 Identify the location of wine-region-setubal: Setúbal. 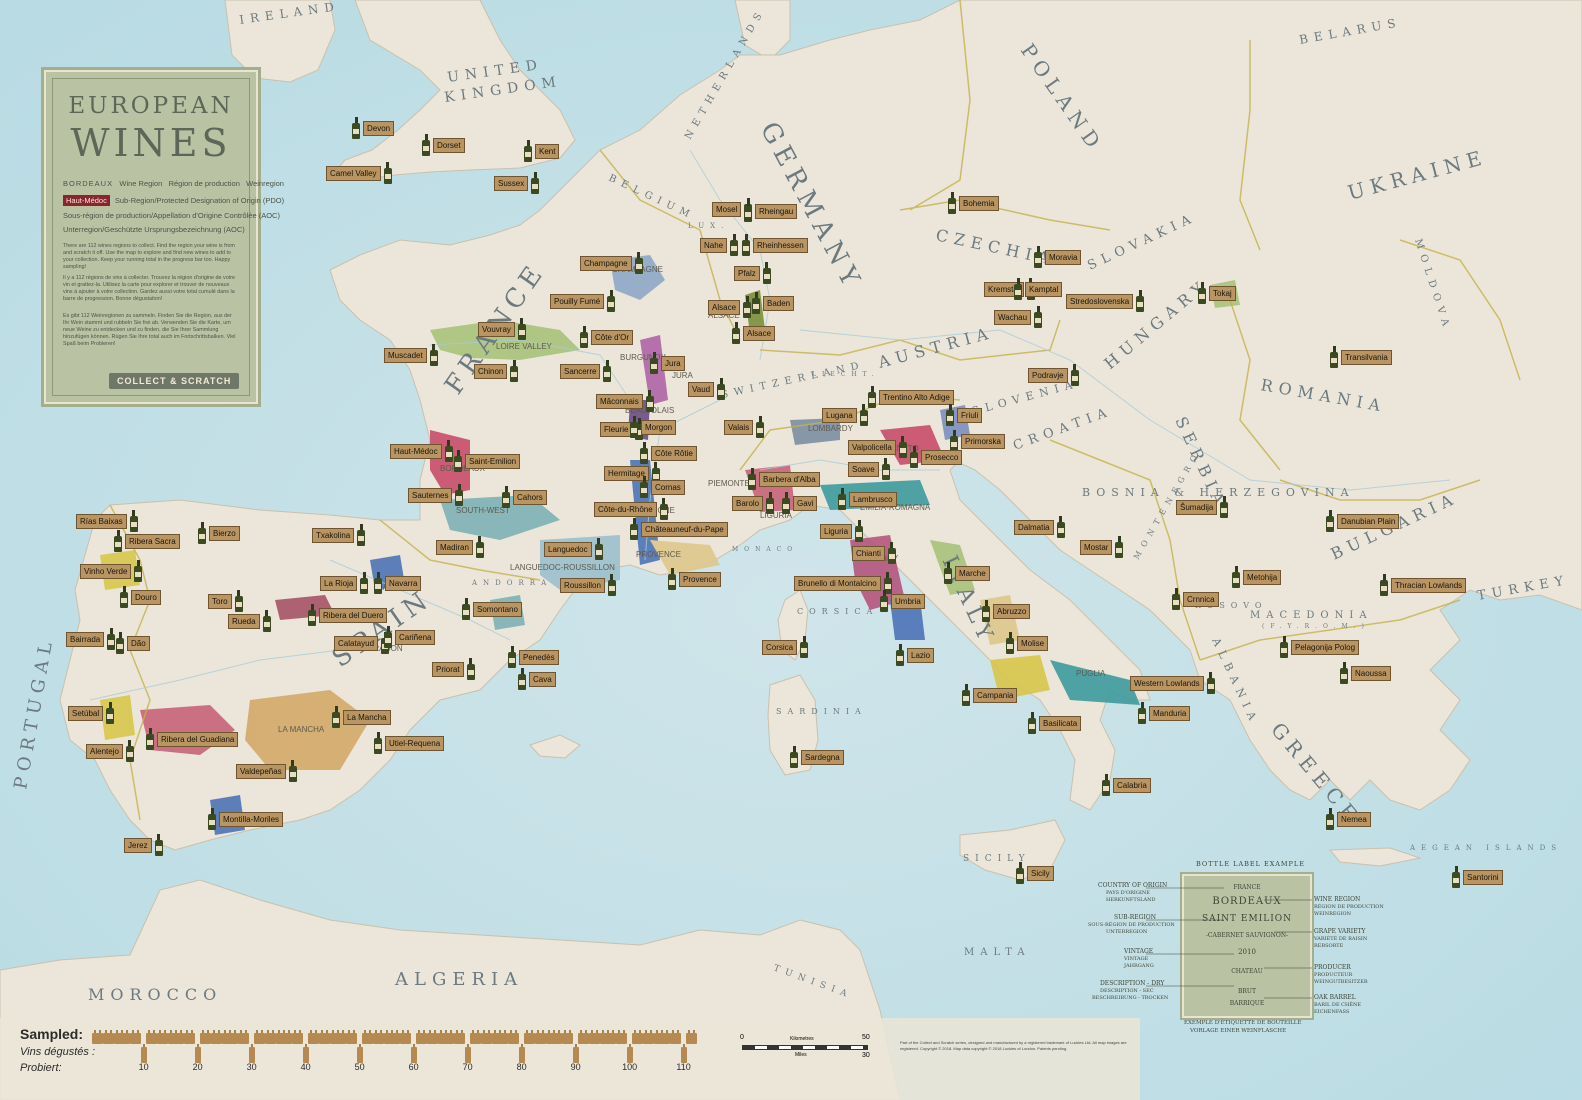
(91, 713).